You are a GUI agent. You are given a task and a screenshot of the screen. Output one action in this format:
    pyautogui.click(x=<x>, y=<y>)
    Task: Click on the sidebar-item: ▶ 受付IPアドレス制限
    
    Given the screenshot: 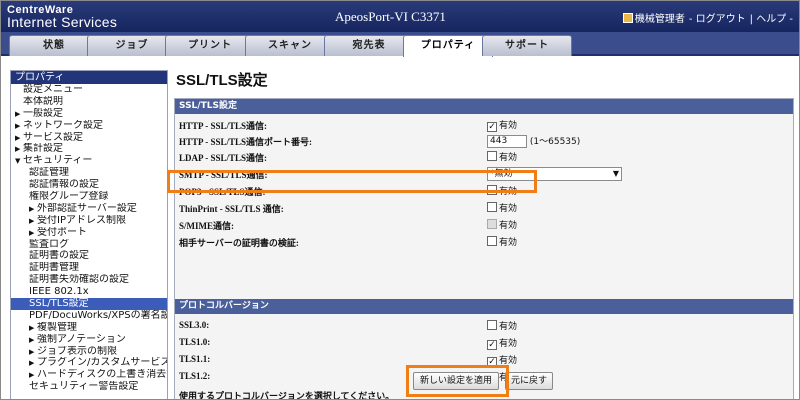 What is the action you would take?
    pyautogui.click(x=89, y=221)
    